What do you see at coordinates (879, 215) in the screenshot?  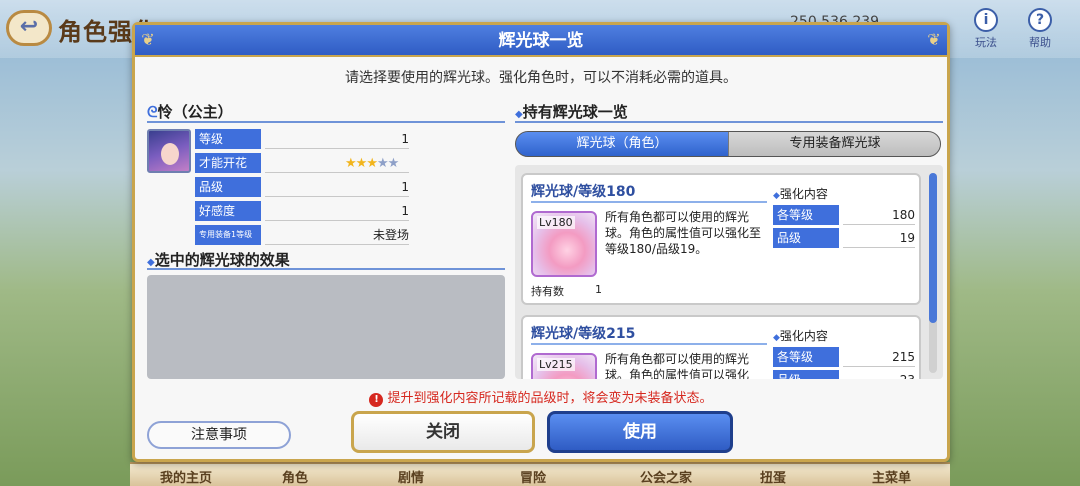 I see `enhance-value: 180` at bounding box center [879, 215].